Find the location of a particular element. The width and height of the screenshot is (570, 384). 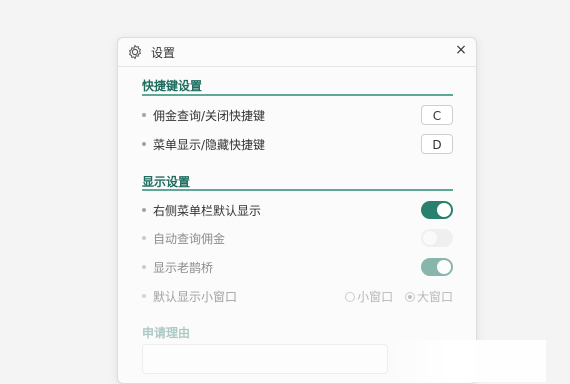

setting-row-right-menu: 右侧菜单栏默认显示 is located at coordinates (297, 210).